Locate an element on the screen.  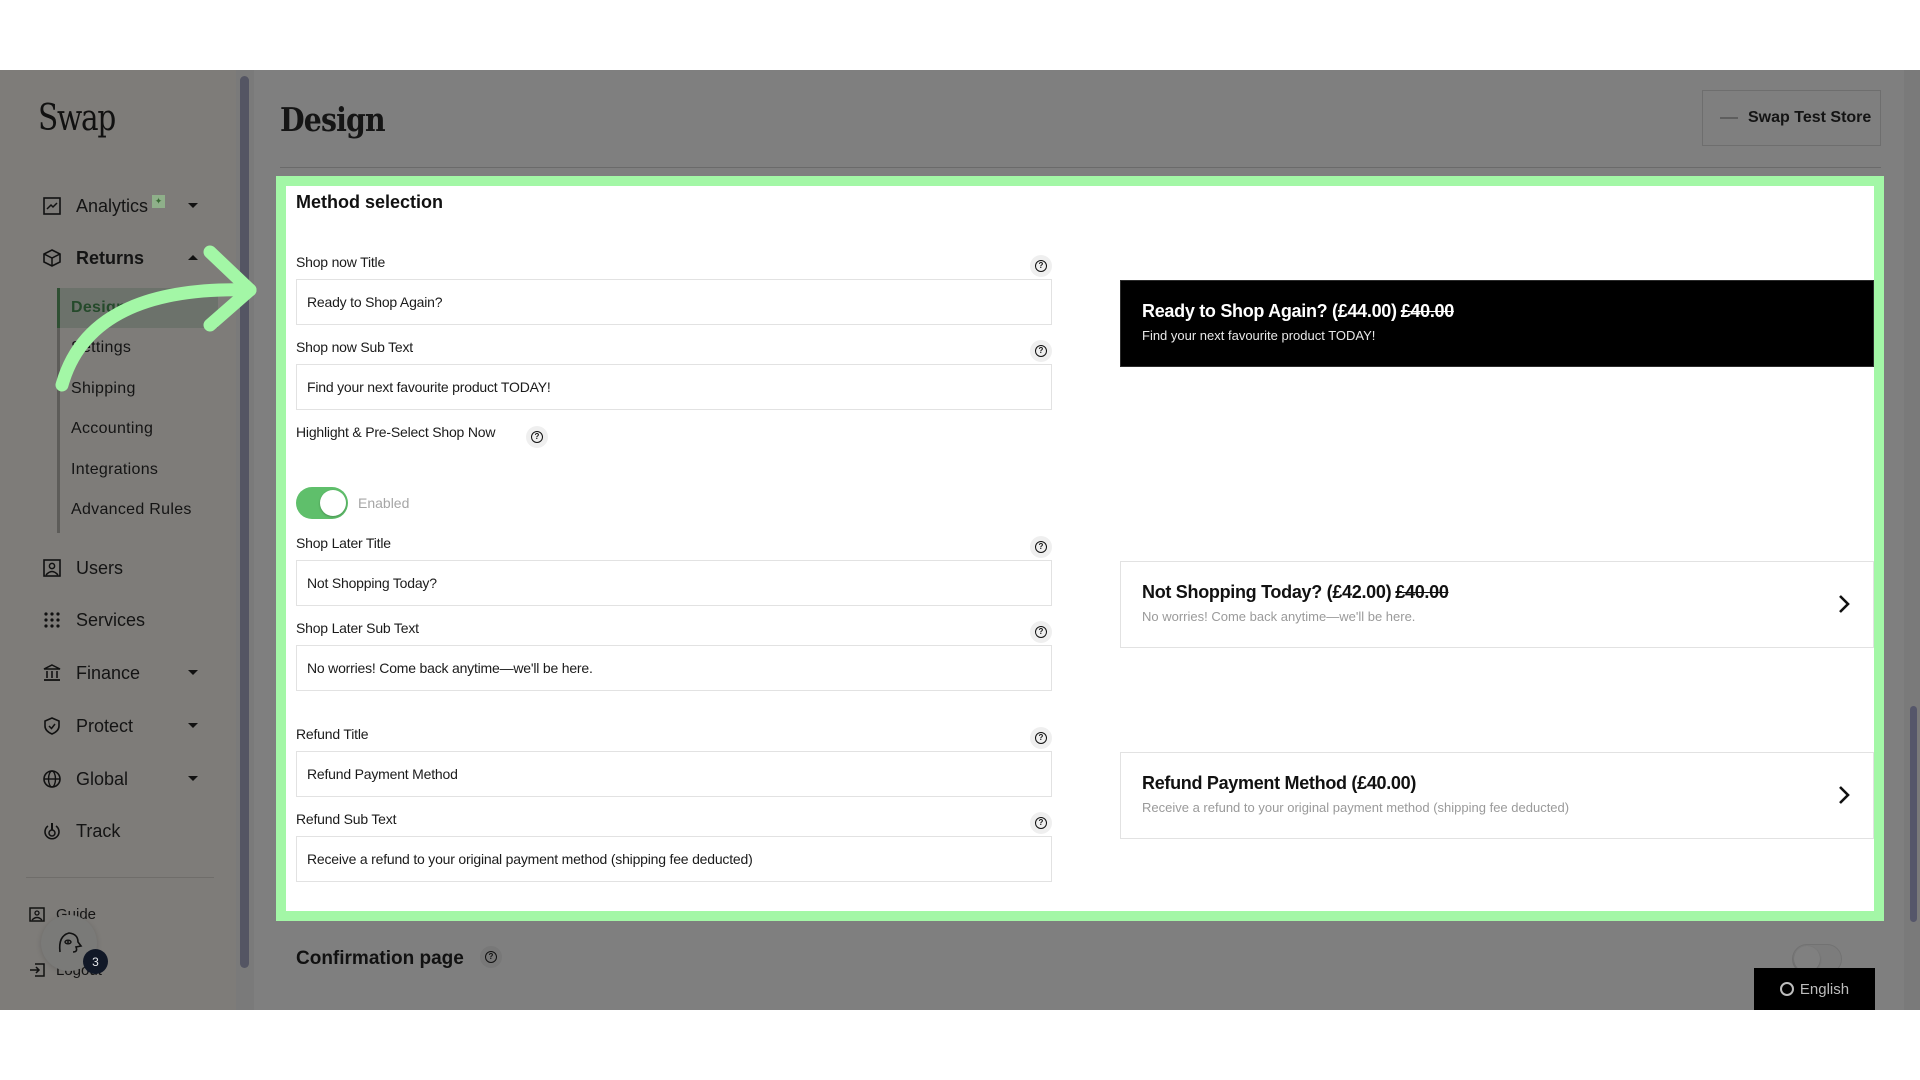
sidebar-subitem-accounting: Accounting is located at coordinates (139, 429).